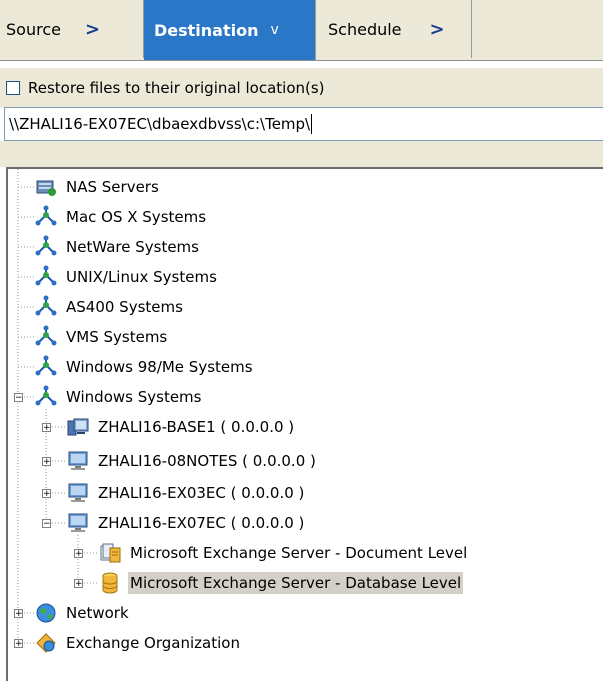 The width and height of the screenshot is (603, 681). I want to click on tree-node-vms-systems: VMS Systems, so click(101, 337).